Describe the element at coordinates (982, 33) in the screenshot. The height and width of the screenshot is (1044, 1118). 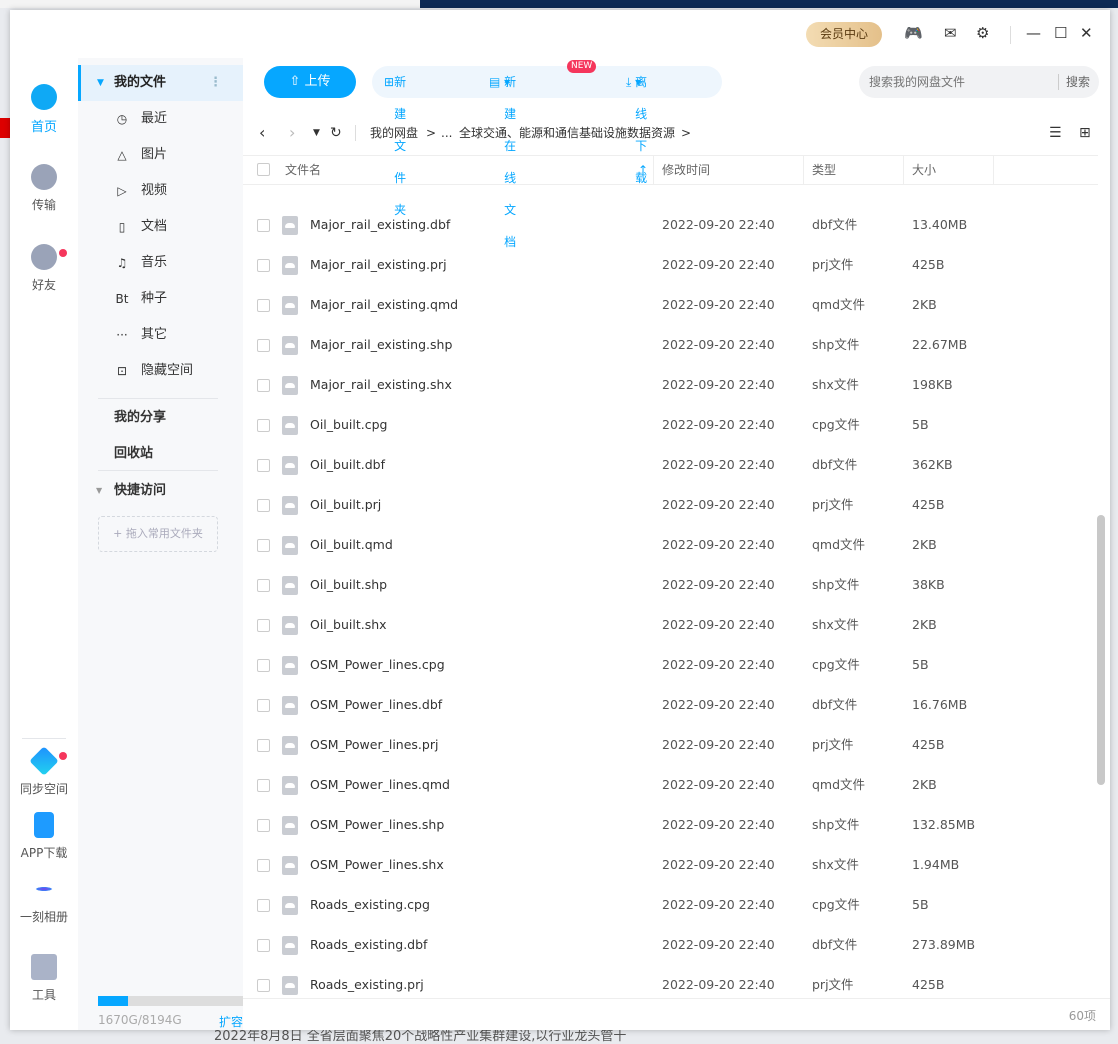
I see `gear-icon: ⚙` at that location.